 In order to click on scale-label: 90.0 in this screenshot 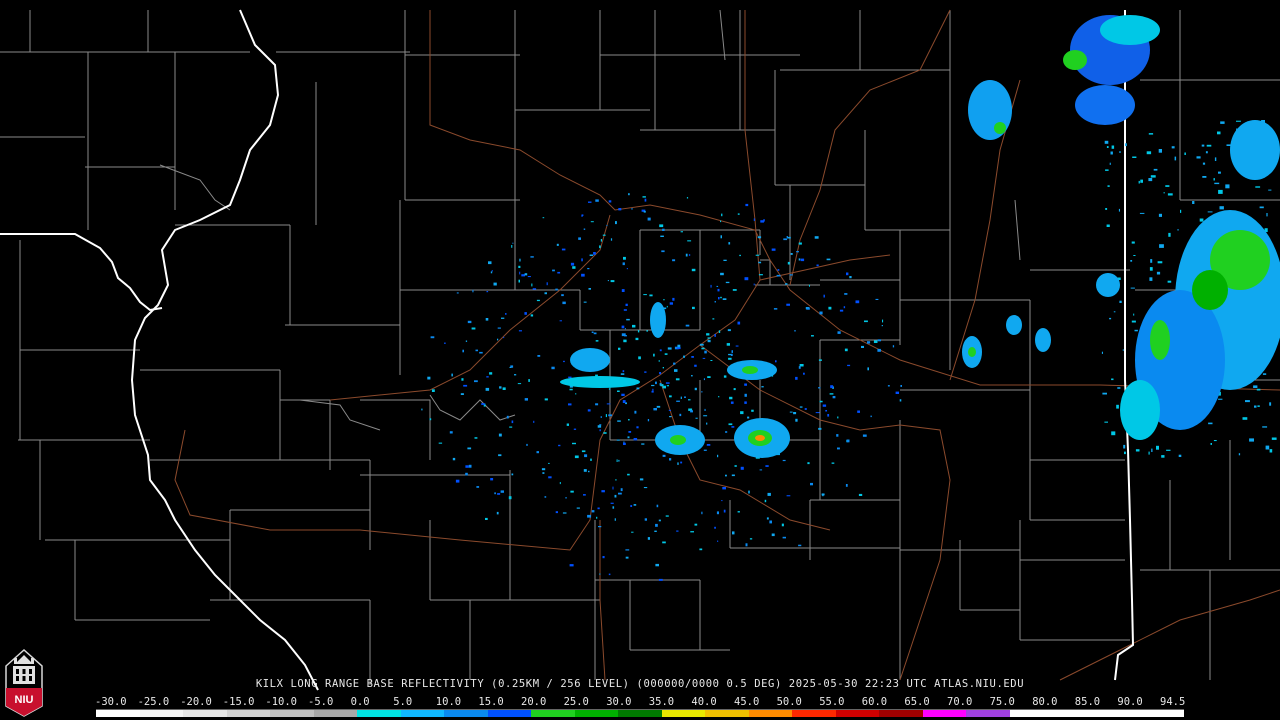, I will do `click(1130, 702)`.